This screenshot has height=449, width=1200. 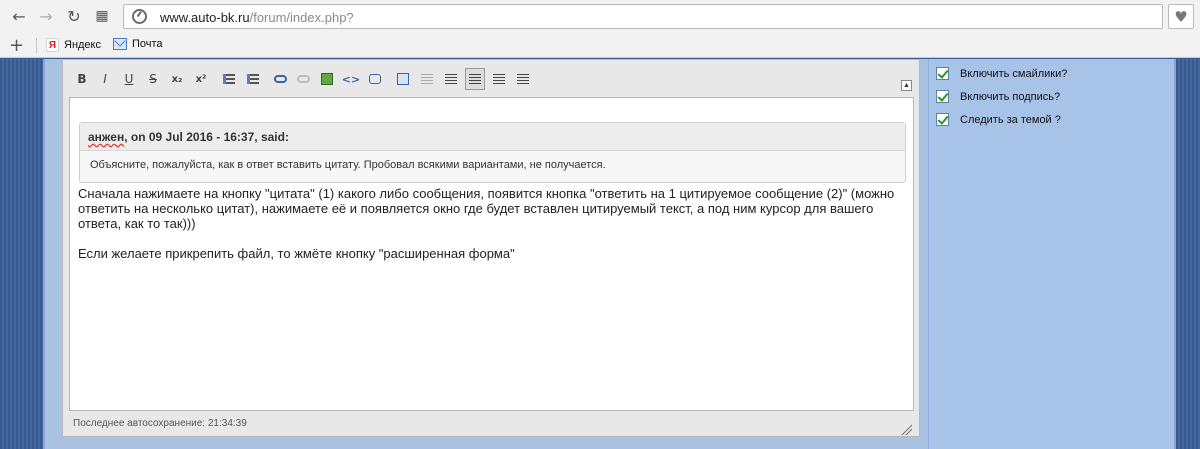 I want to click on editor-toolbar: B I U S x₂ x² <>, so click(x=491, y=80).